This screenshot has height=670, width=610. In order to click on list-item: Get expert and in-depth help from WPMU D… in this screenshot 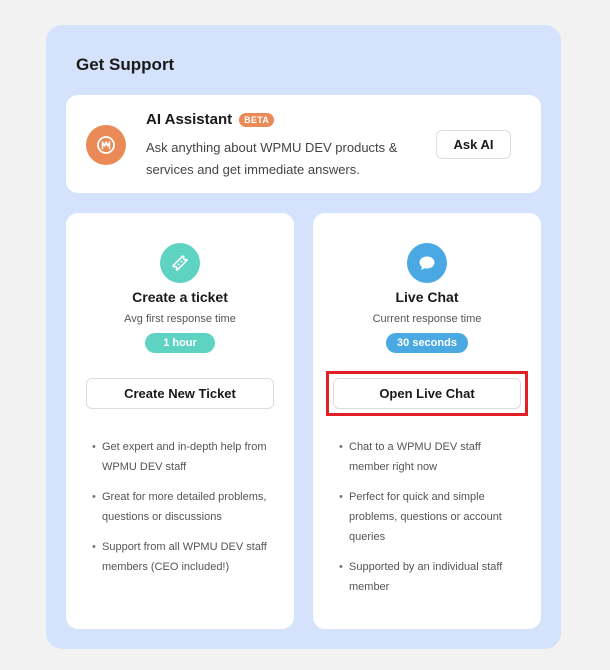, I will do `click(182, 457)`.